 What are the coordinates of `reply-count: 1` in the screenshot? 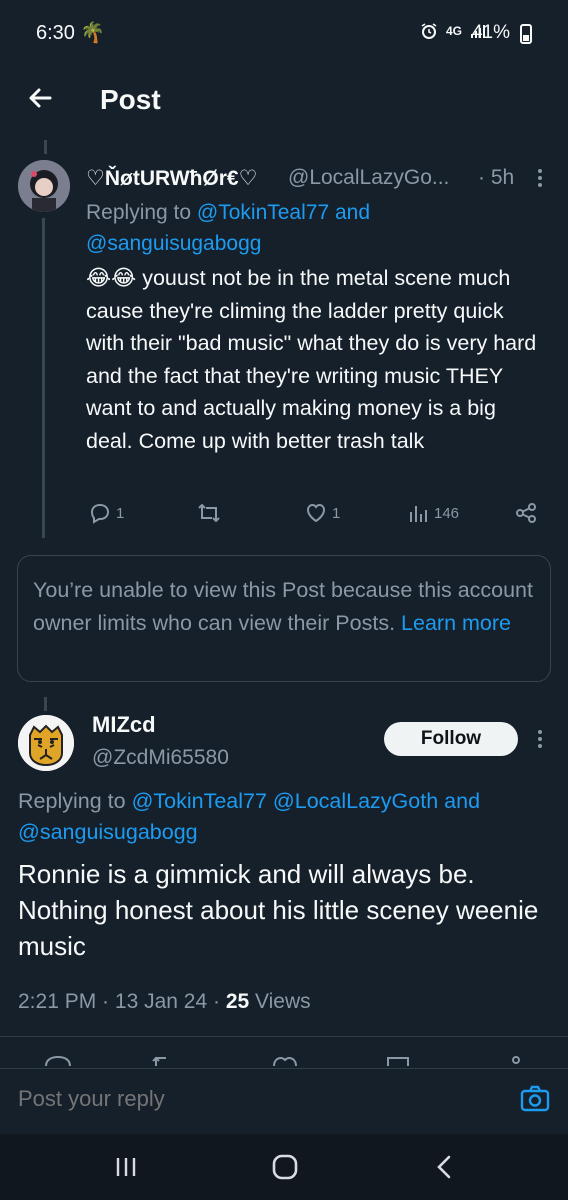 It's located at (120, 513).